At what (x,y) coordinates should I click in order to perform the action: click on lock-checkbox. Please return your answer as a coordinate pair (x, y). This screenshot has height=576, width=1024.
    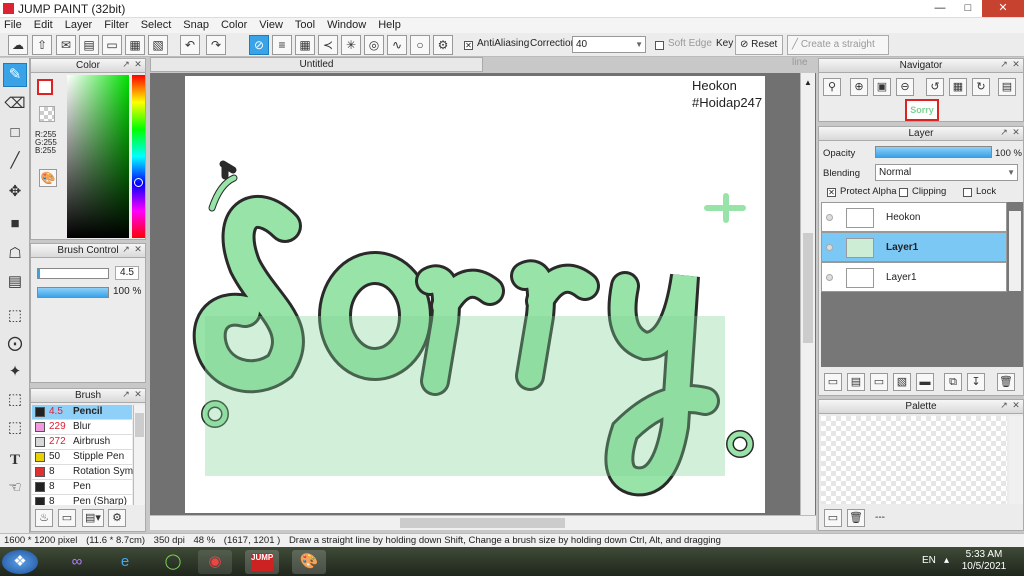
    Looking at the image, I should click on (967, 192).